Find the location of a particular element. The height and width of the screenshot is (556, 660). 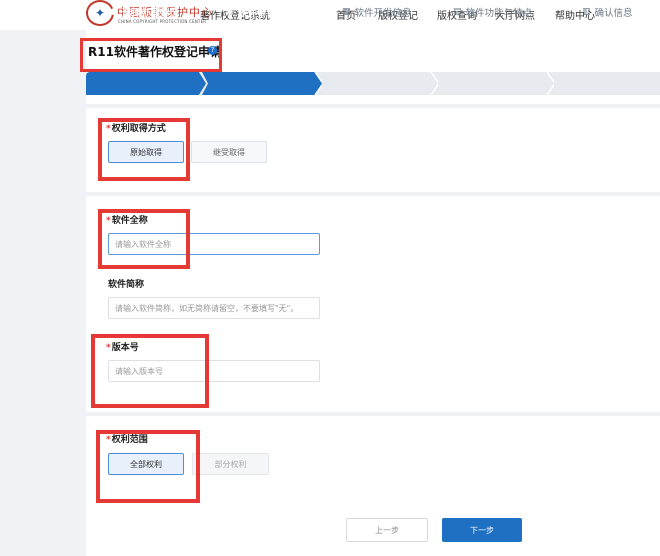

next-step-button: 下一步 is located at coordinates (482, 530).